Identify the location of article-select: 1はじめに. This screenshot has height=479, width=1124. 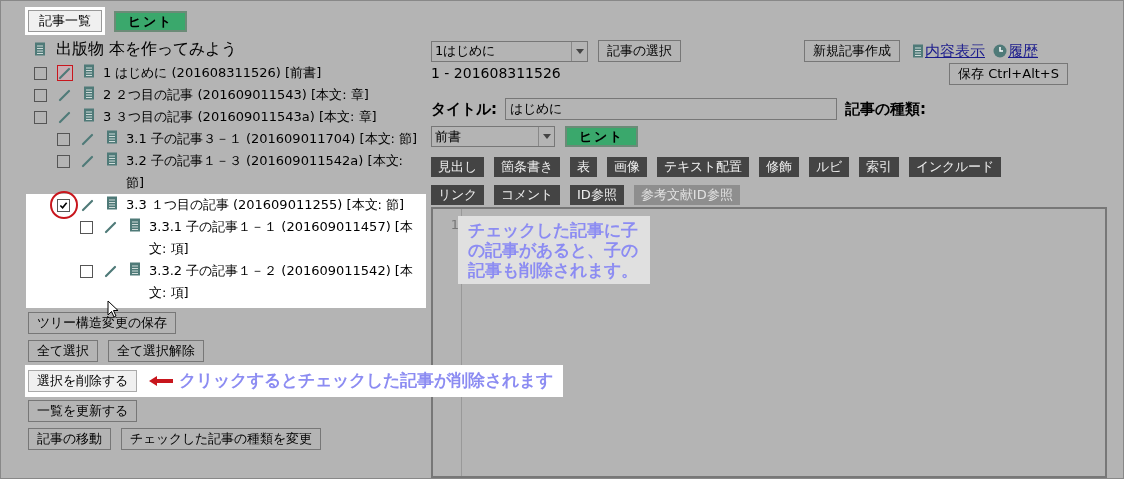
(509, 51).